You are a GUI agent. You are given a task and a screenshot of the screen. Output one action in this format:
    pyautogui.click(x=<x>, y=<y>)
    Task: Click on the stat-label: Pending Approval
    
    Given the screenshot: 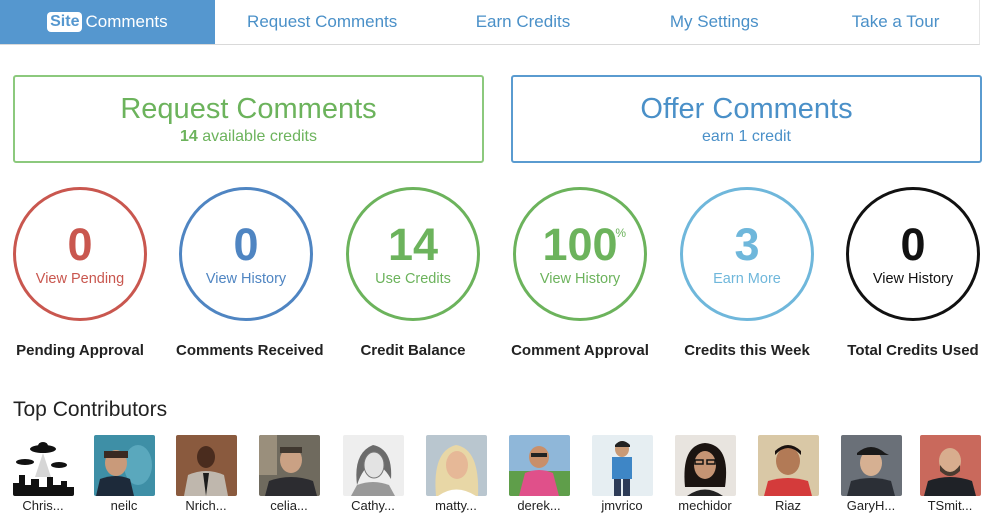 What is the action you would take?
    pyautogui.click(x=80, y=350)
    